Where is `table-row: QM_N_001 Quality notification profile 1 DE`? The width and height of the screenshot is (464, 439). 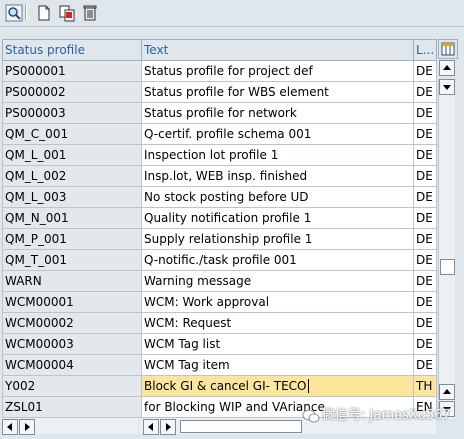 table-row: QM_N_001 Quality notification profile 1 DE is located at coordinates (219, 218).